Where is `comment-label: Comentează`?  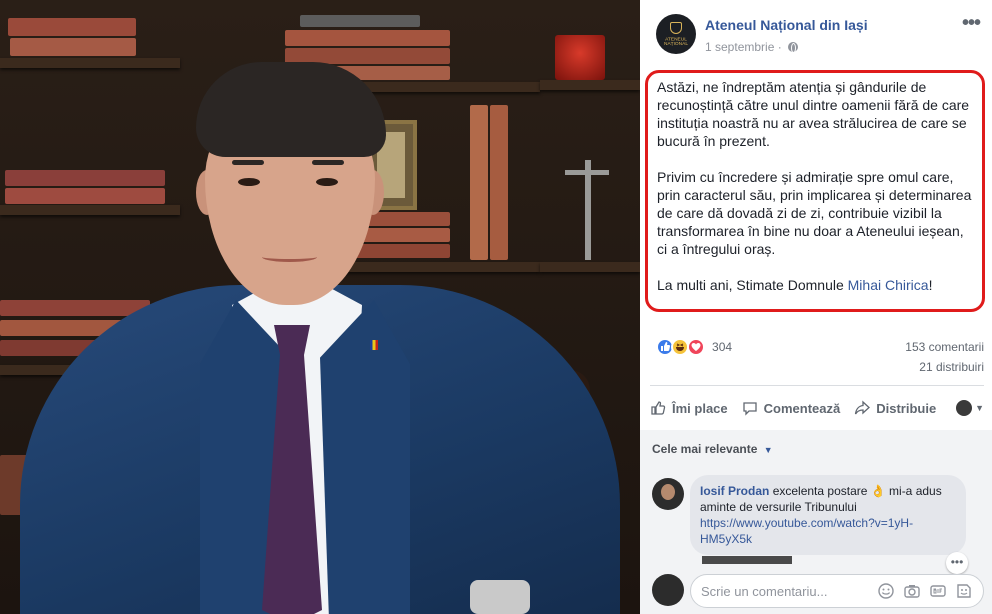 comment-label: Comentează is located at coordinates (802, 408).